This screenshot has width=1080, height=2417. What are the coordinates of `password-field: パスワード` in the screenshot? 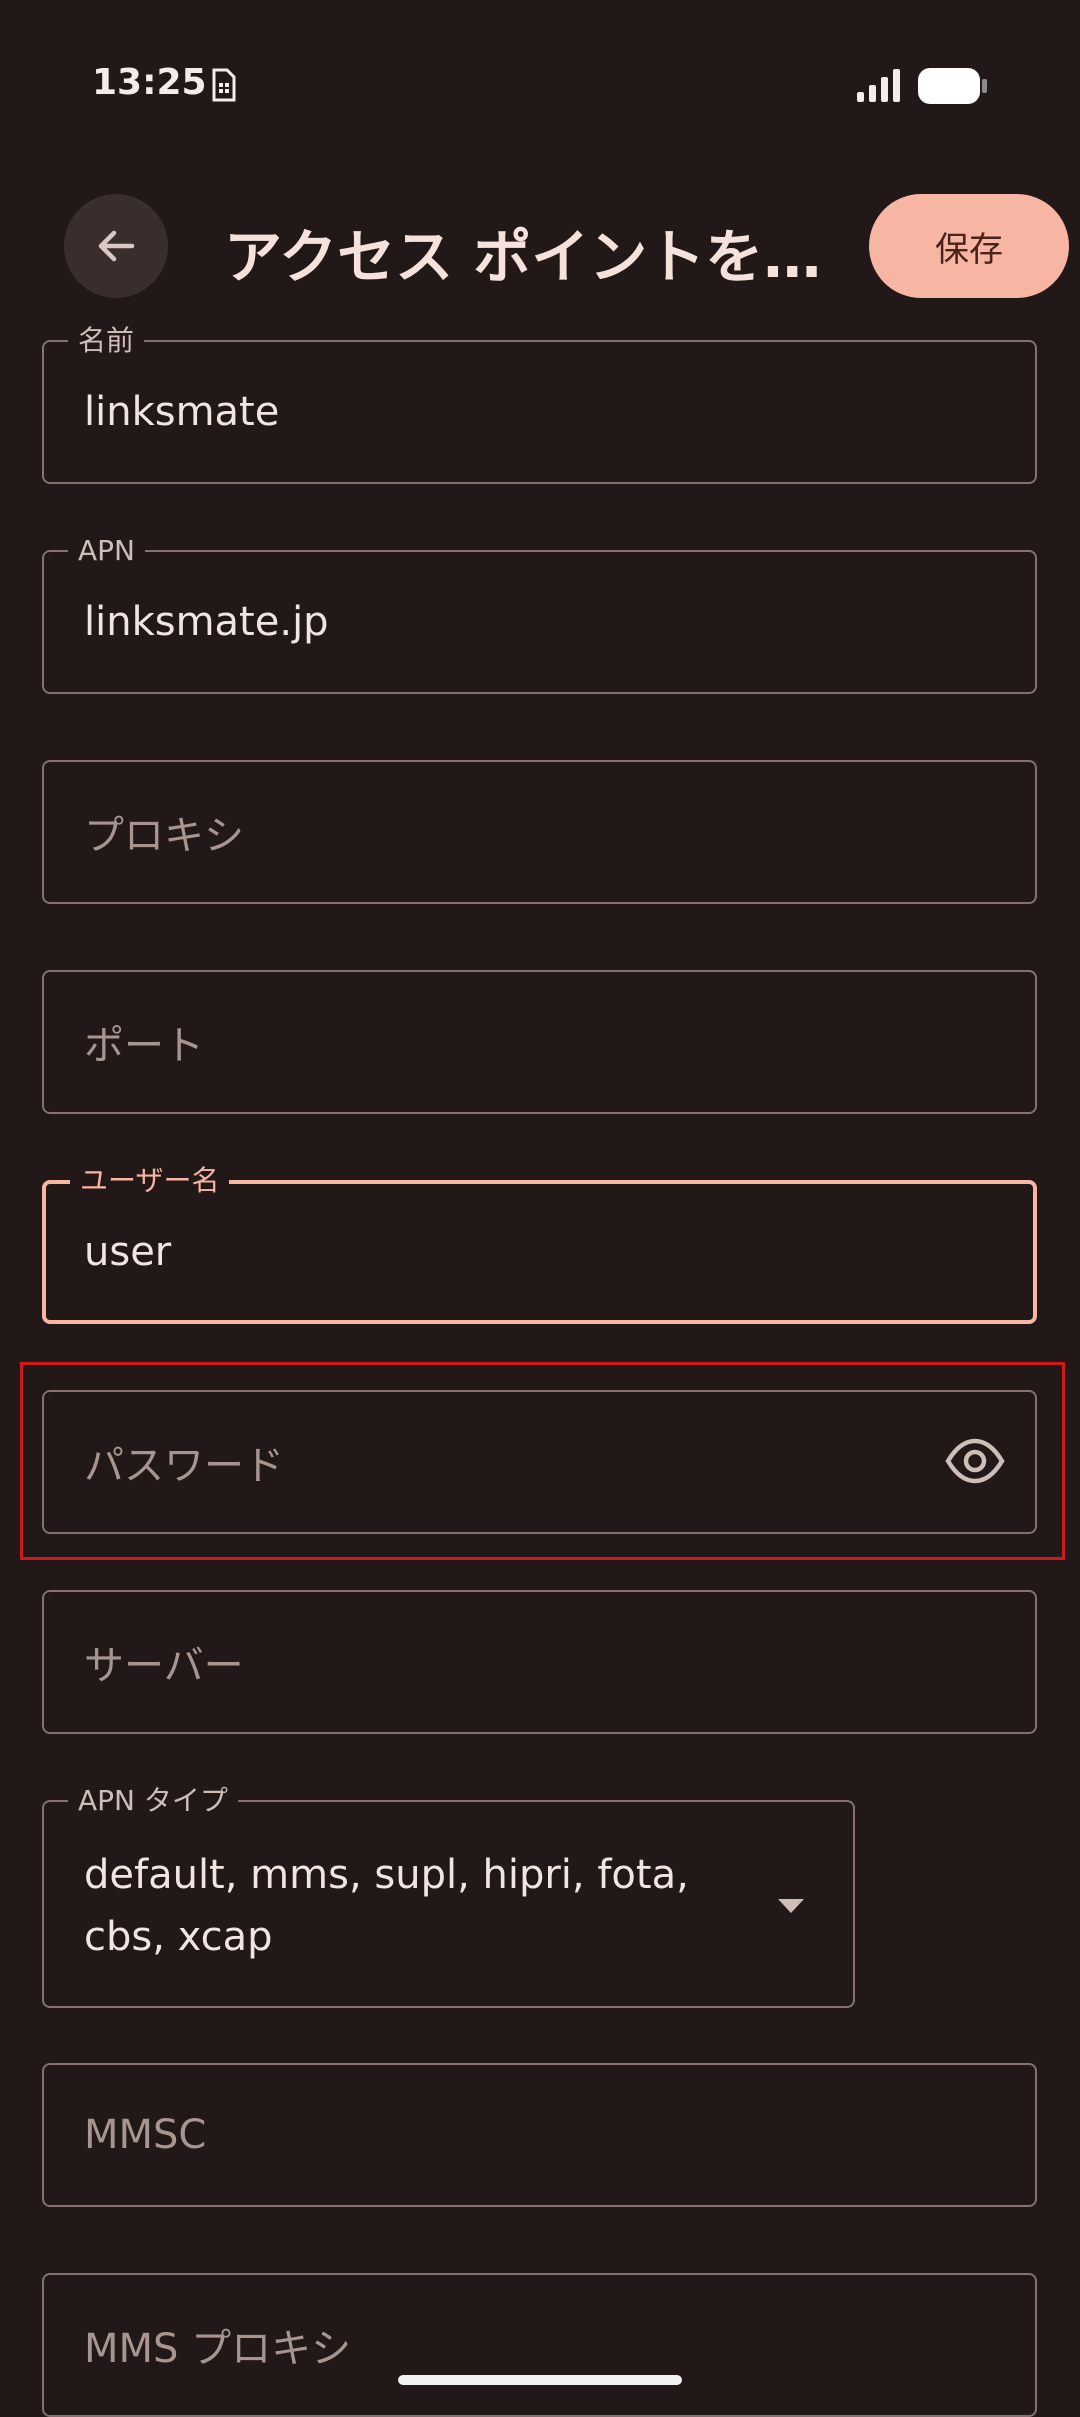 It's located at (539, 1462).